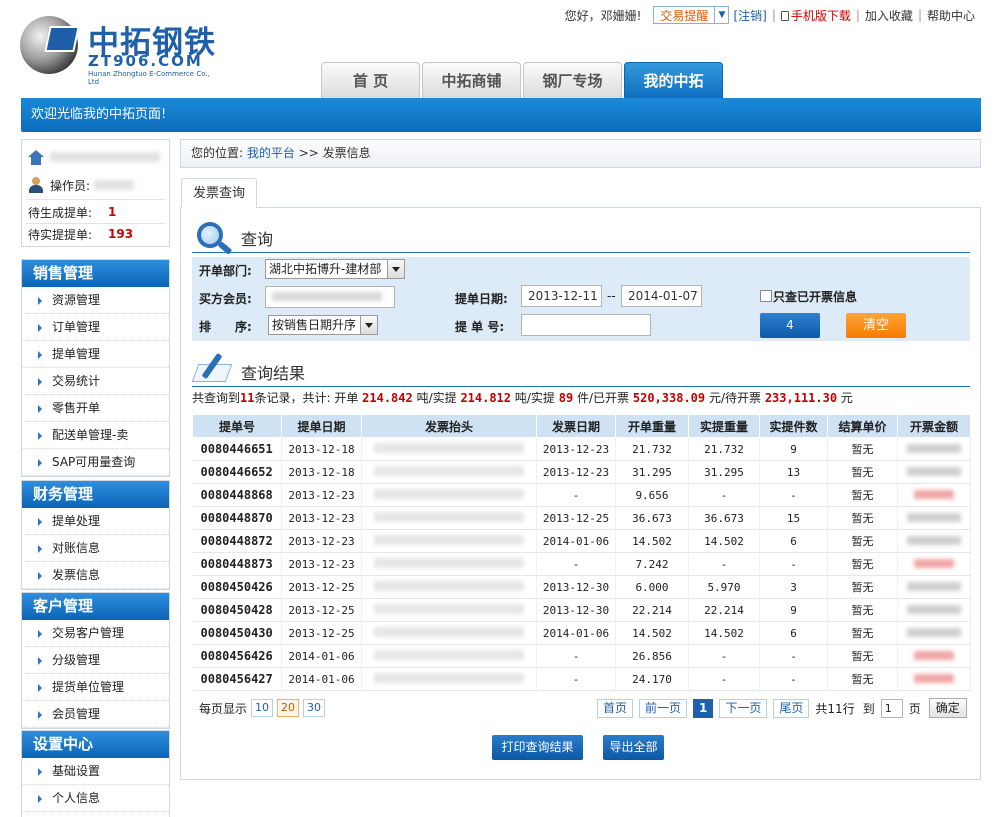 The image size is (1005, 817). I want to click on sidebar-item-trade-customers: 交易客户管理, so click(95, 633).